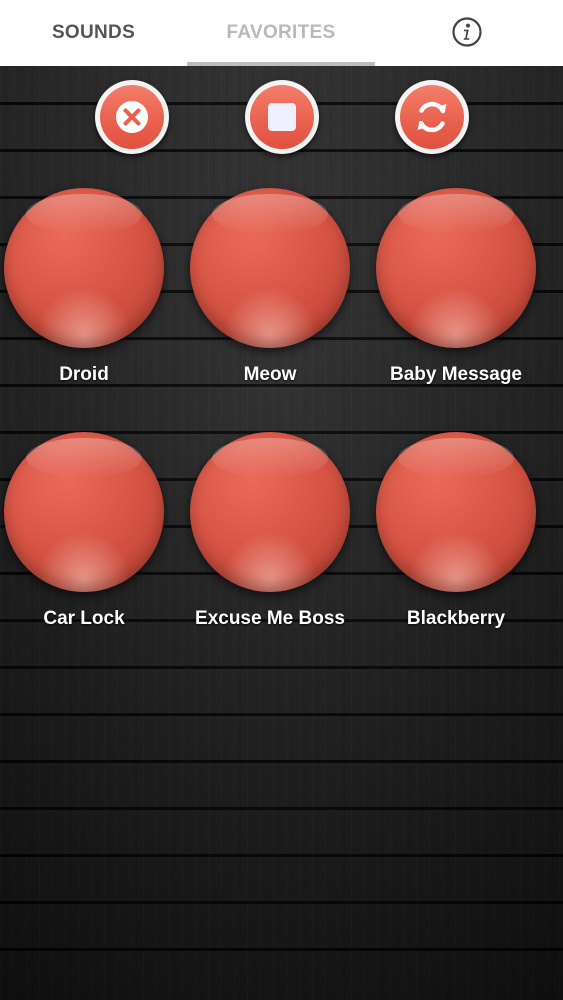 The height and width of the screenshot is (1000, 563). Describe the element at coordinates (84, 374) in the screenshot. I see `sound-label: Droid` at that location.